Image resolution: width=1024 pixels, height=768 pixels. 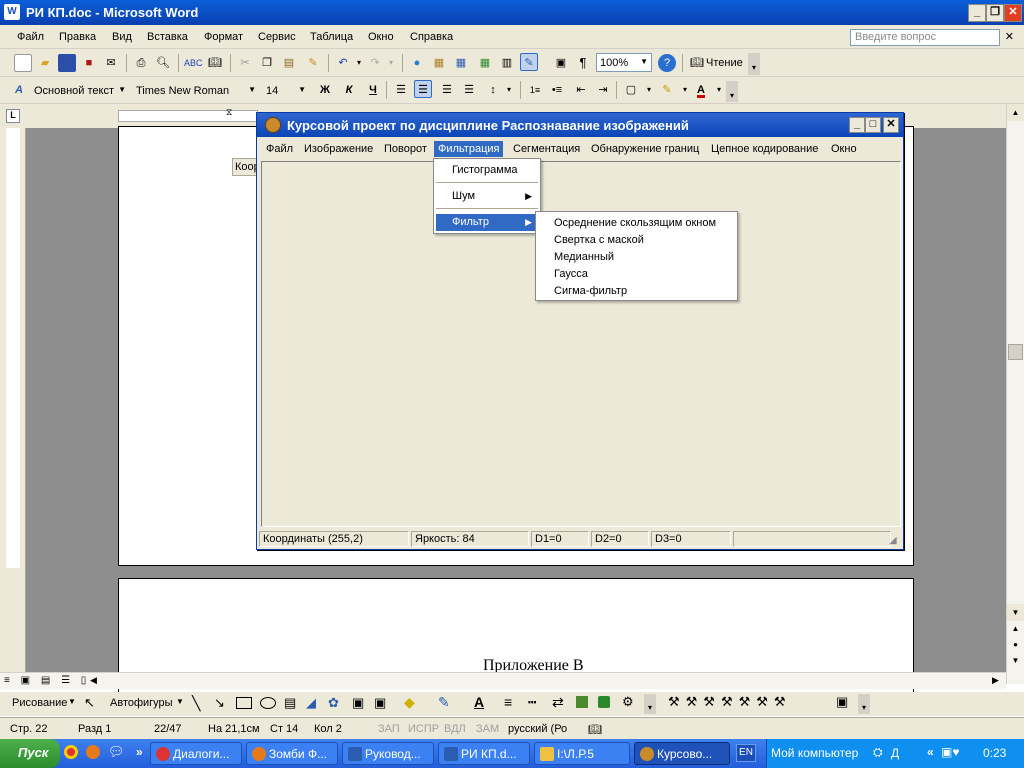 I want to click on align-left-icon: ☰, so click(x=401, y=90).